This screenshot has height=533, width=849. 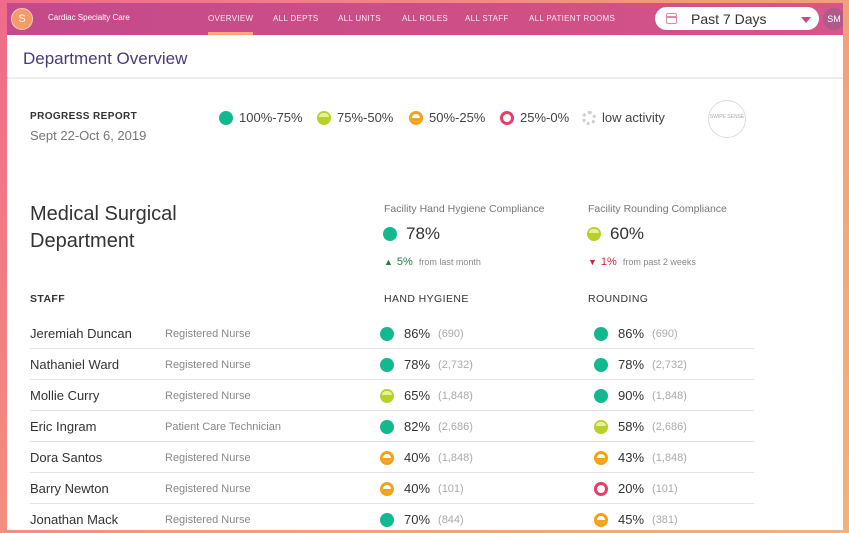 I want to click on hand-hygiene-count: (690), so click(x=451, y=333).